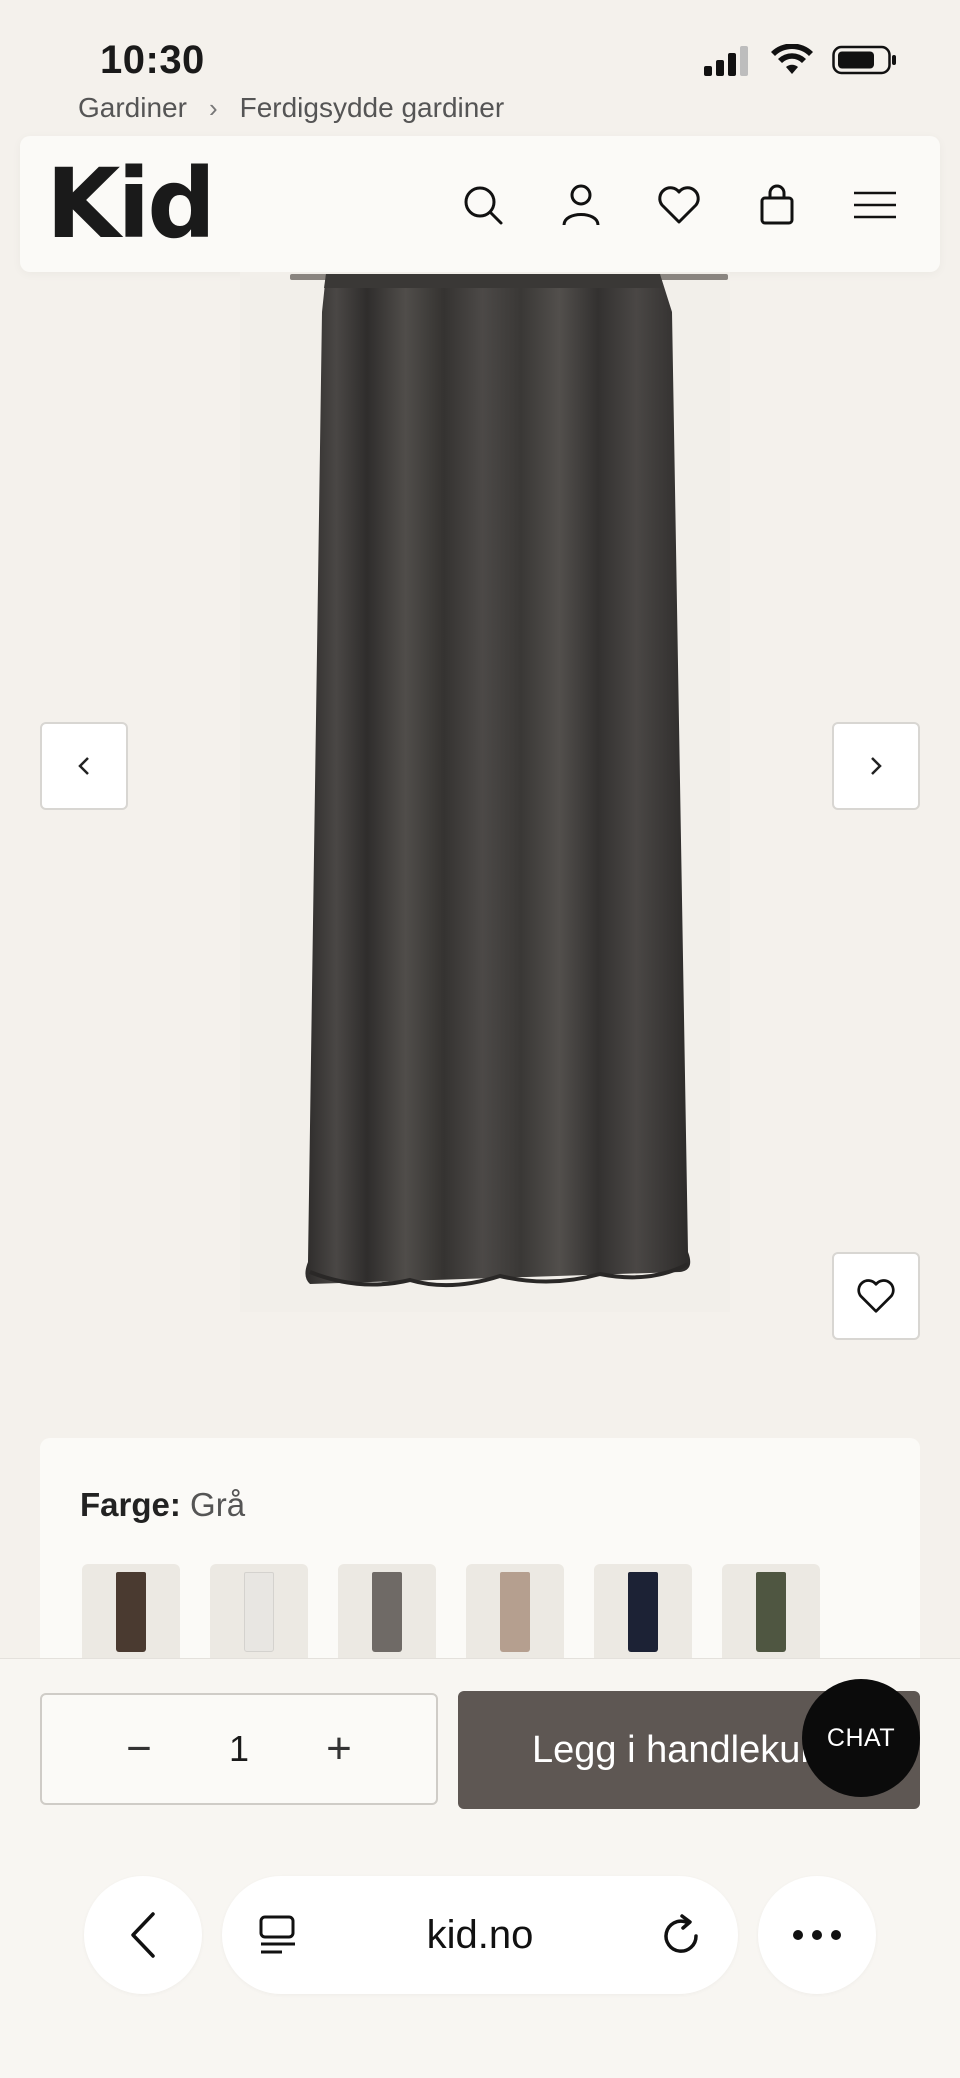 This screenshot has width=960, height=2078. I want to click on url-text: kid.no, so click(480, 1934).